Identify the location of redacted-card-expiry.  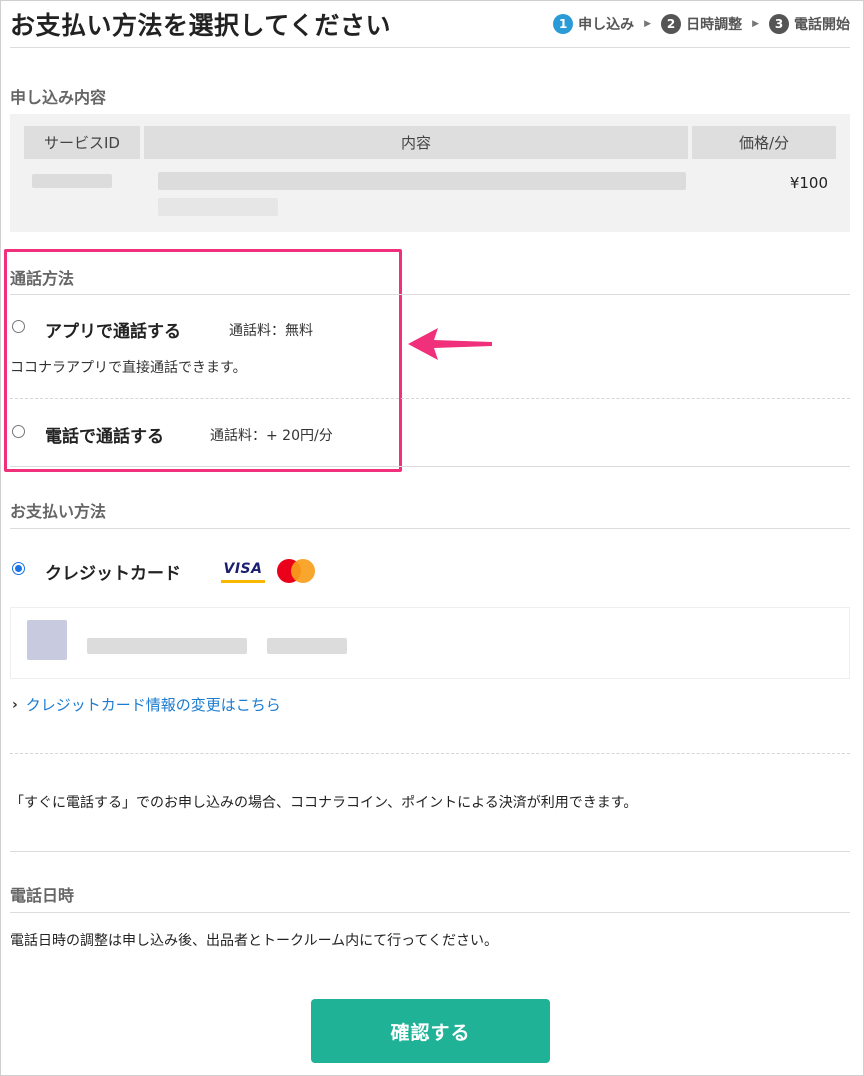
(307, 646).